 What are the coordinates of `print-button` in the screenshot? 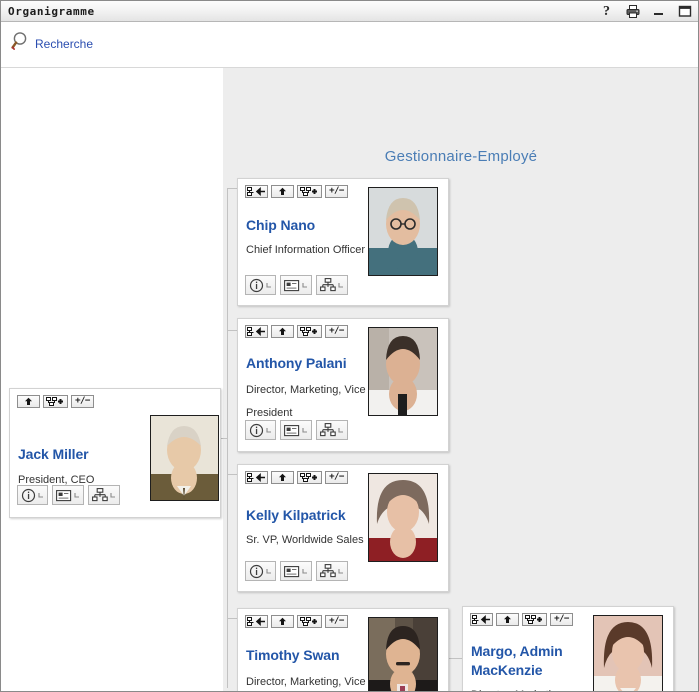 It's located at (632, 11).